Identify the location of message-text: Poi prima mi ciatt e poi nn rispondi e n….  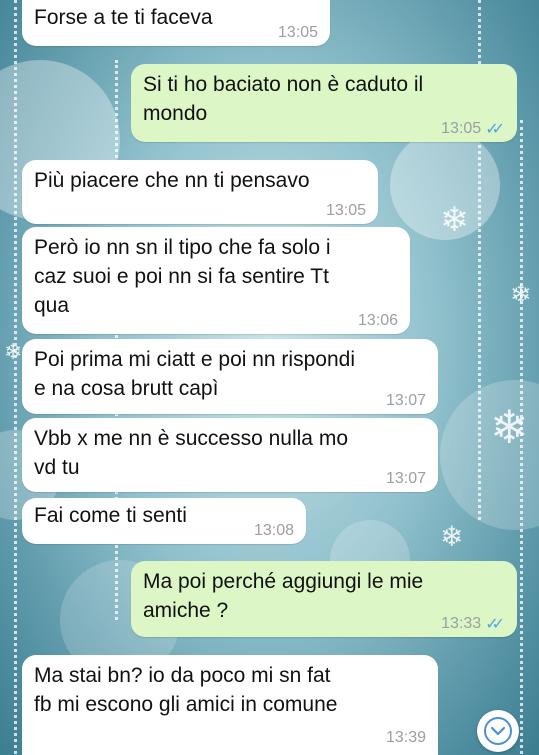
(194, 374).